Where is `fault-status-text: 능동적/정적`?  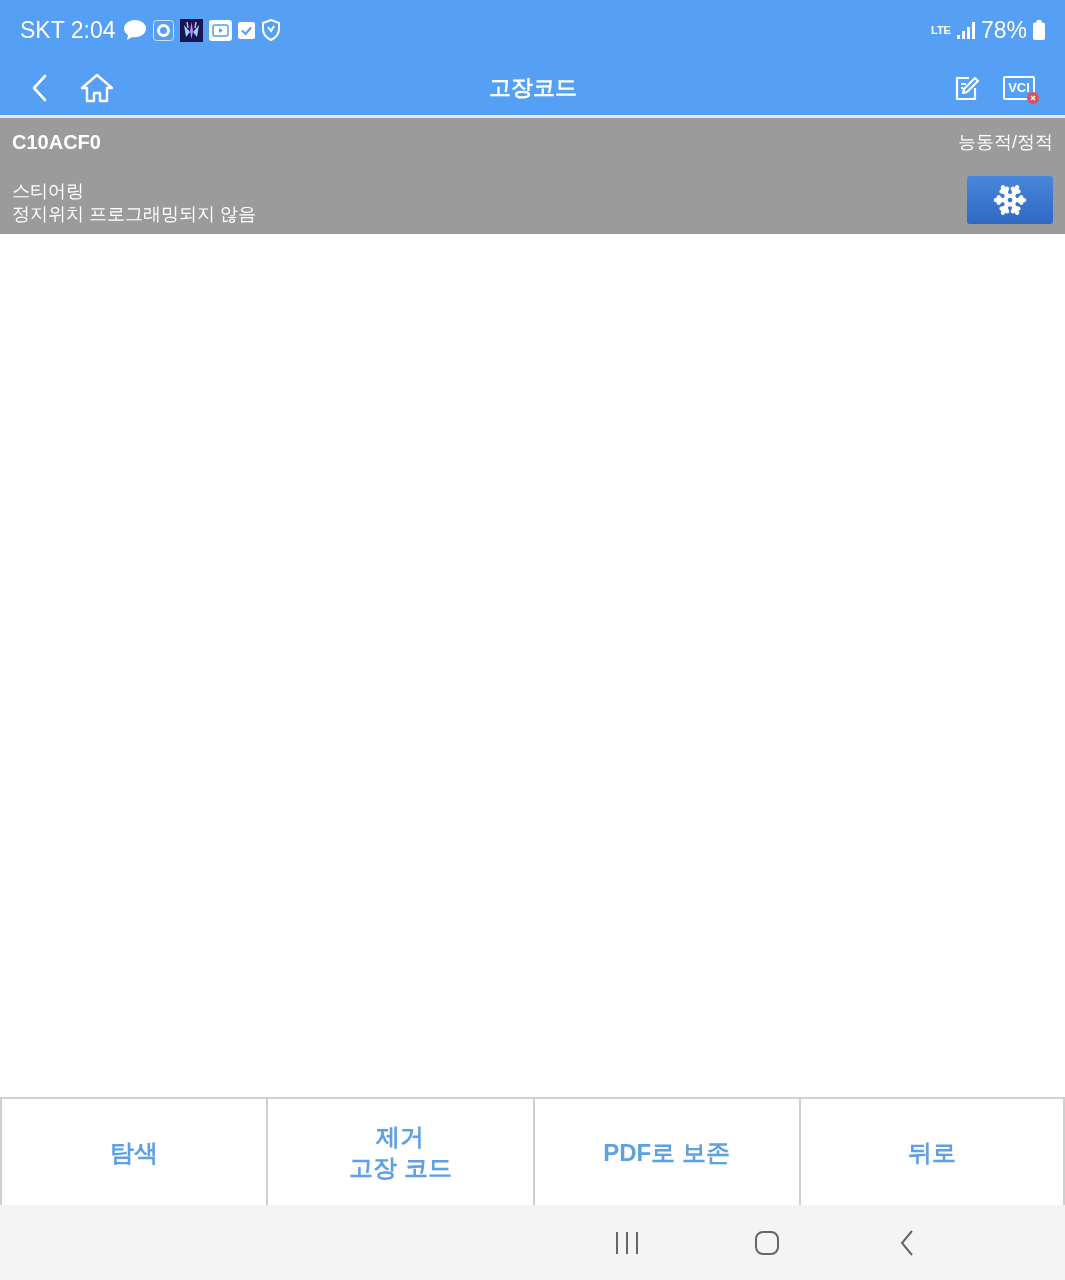 fault-status-text: 능동적/정적 is located at coordinates (1005, 142).